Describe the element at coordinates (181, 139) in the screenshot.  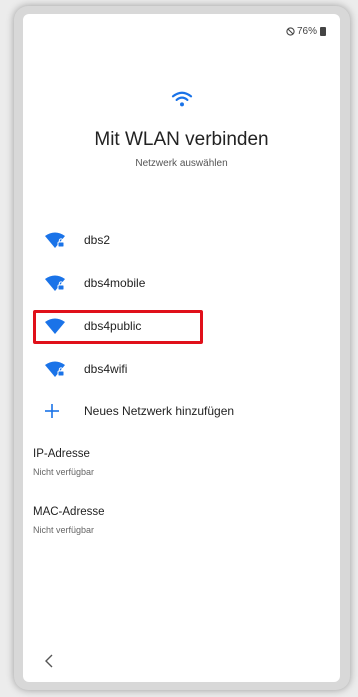
I see `page-title: Mit WLAN verbinden` at that location.